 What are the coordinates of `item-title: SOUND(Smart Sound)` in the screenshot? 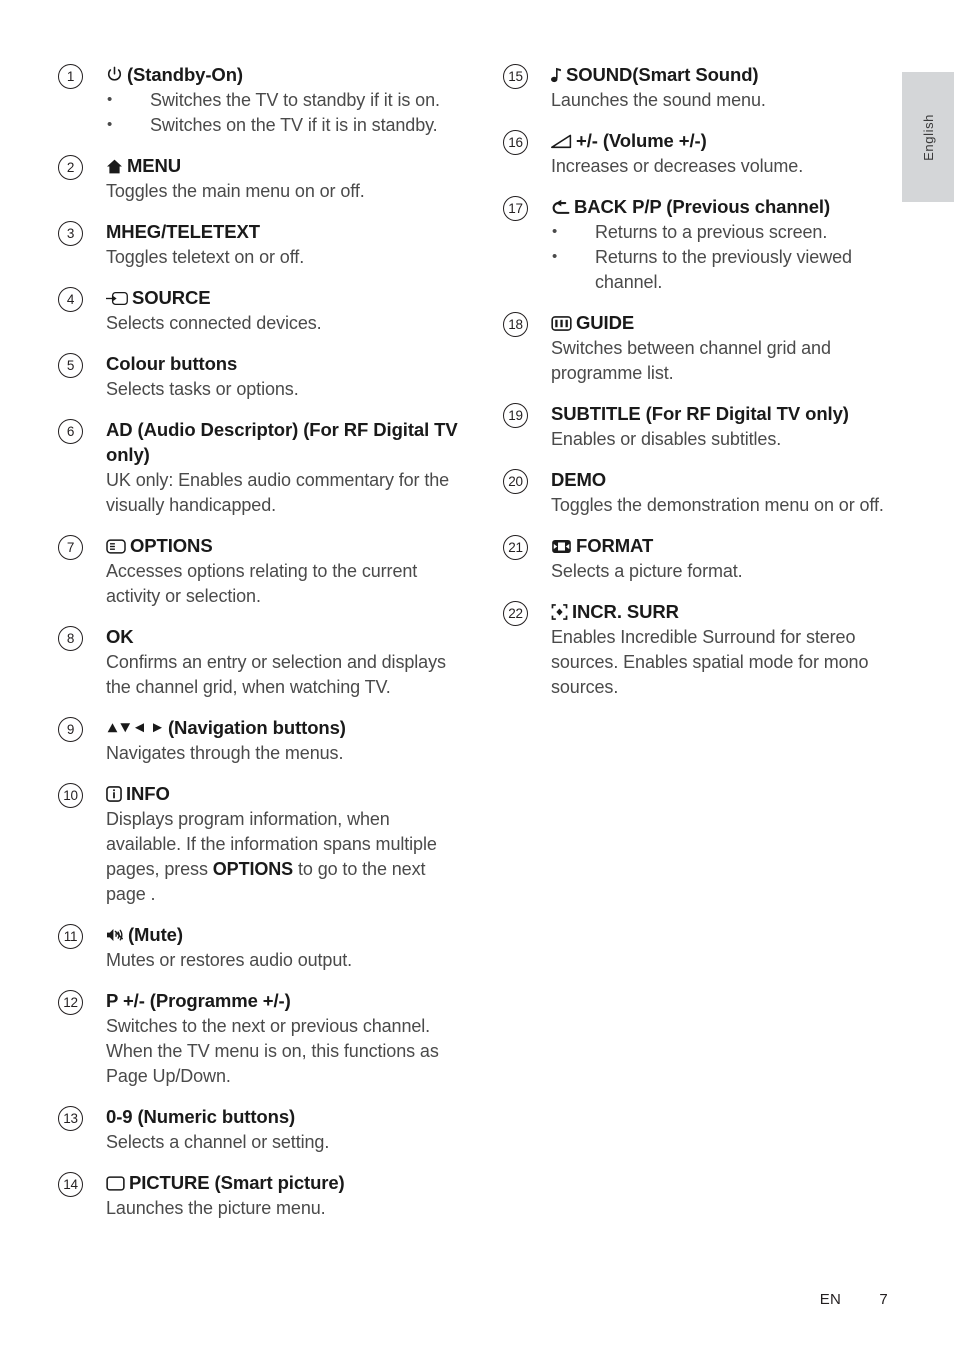 It's located at (727, 74).